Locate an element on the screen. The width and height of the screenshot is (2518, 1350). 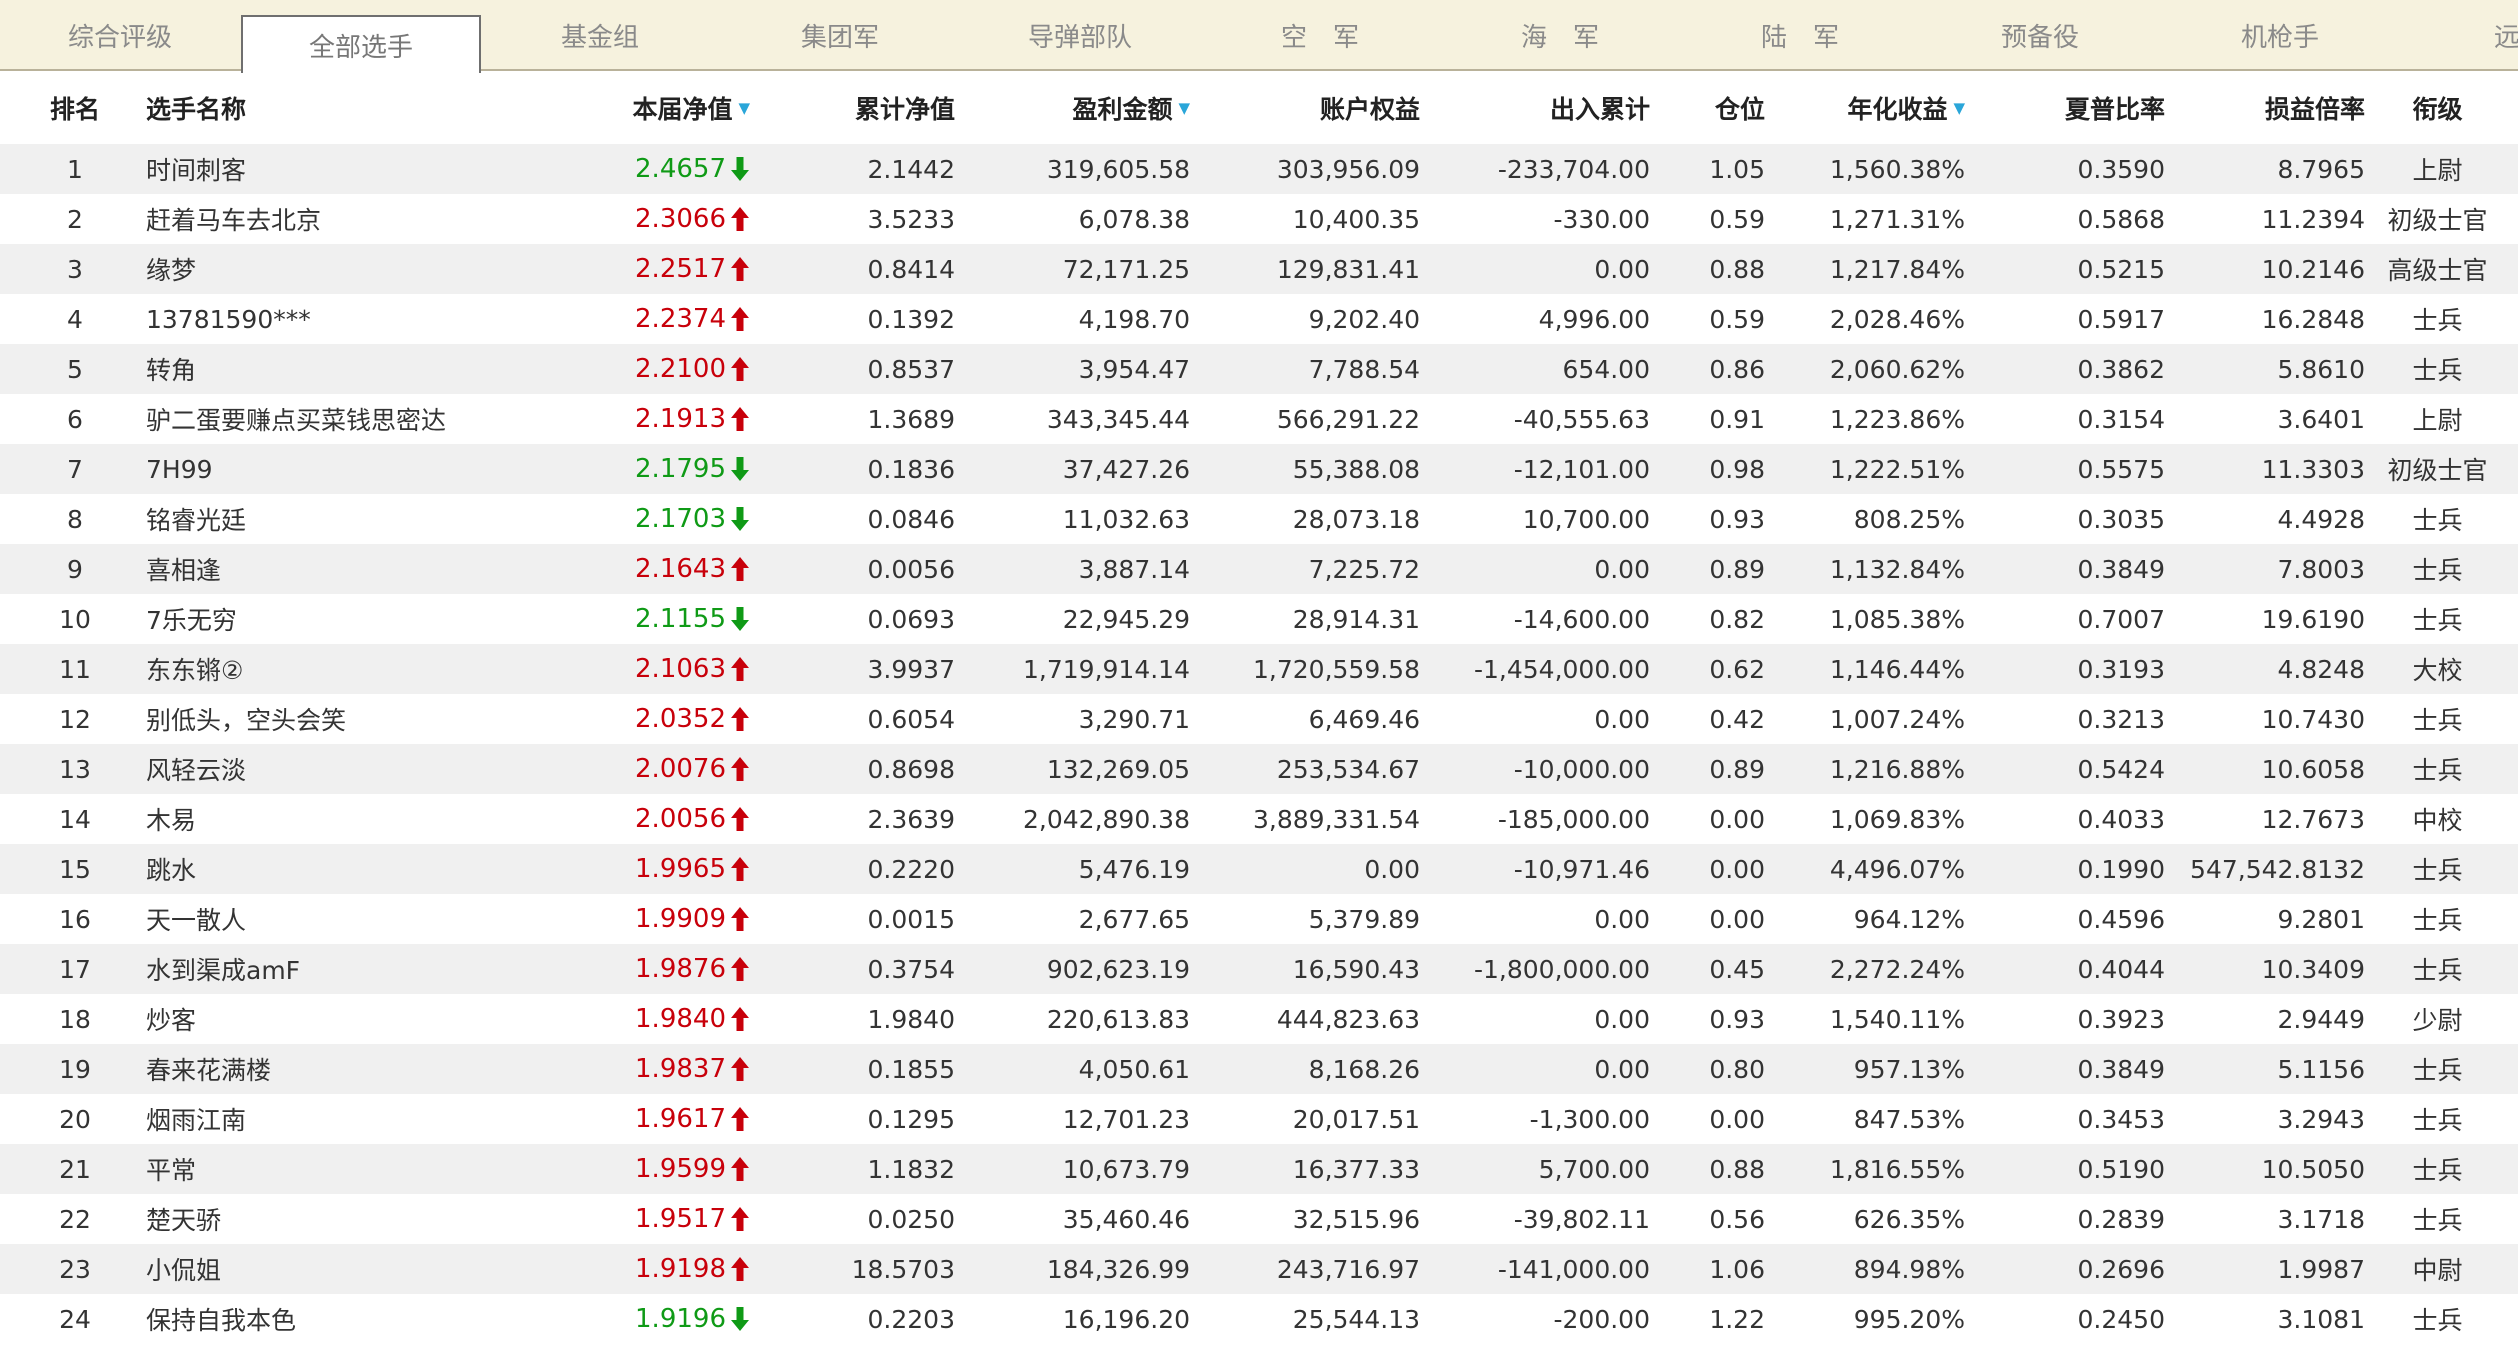
cell-cum-nav: 3.9937 is located at coordinates (911, 669).